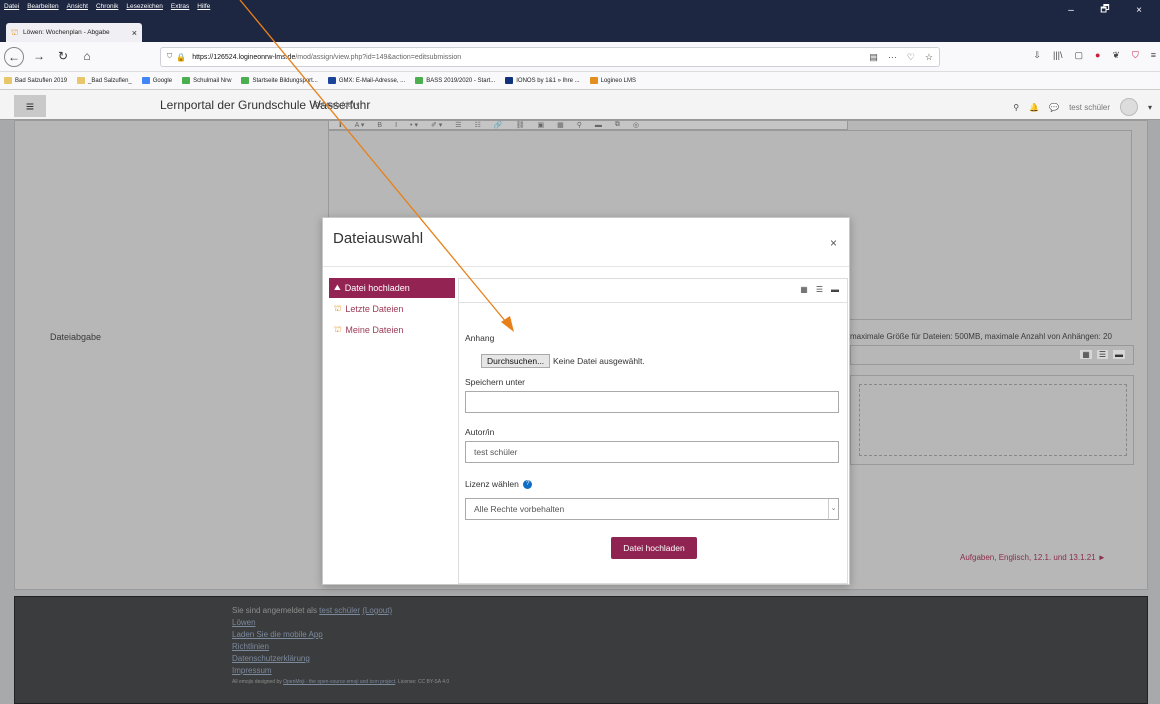 The height and width of the screenshot is (704, 1160). Describe the element at coordinates (1150, 107) in the screenshot. I see `user-menu-chevron-icon: ▾` at that location.